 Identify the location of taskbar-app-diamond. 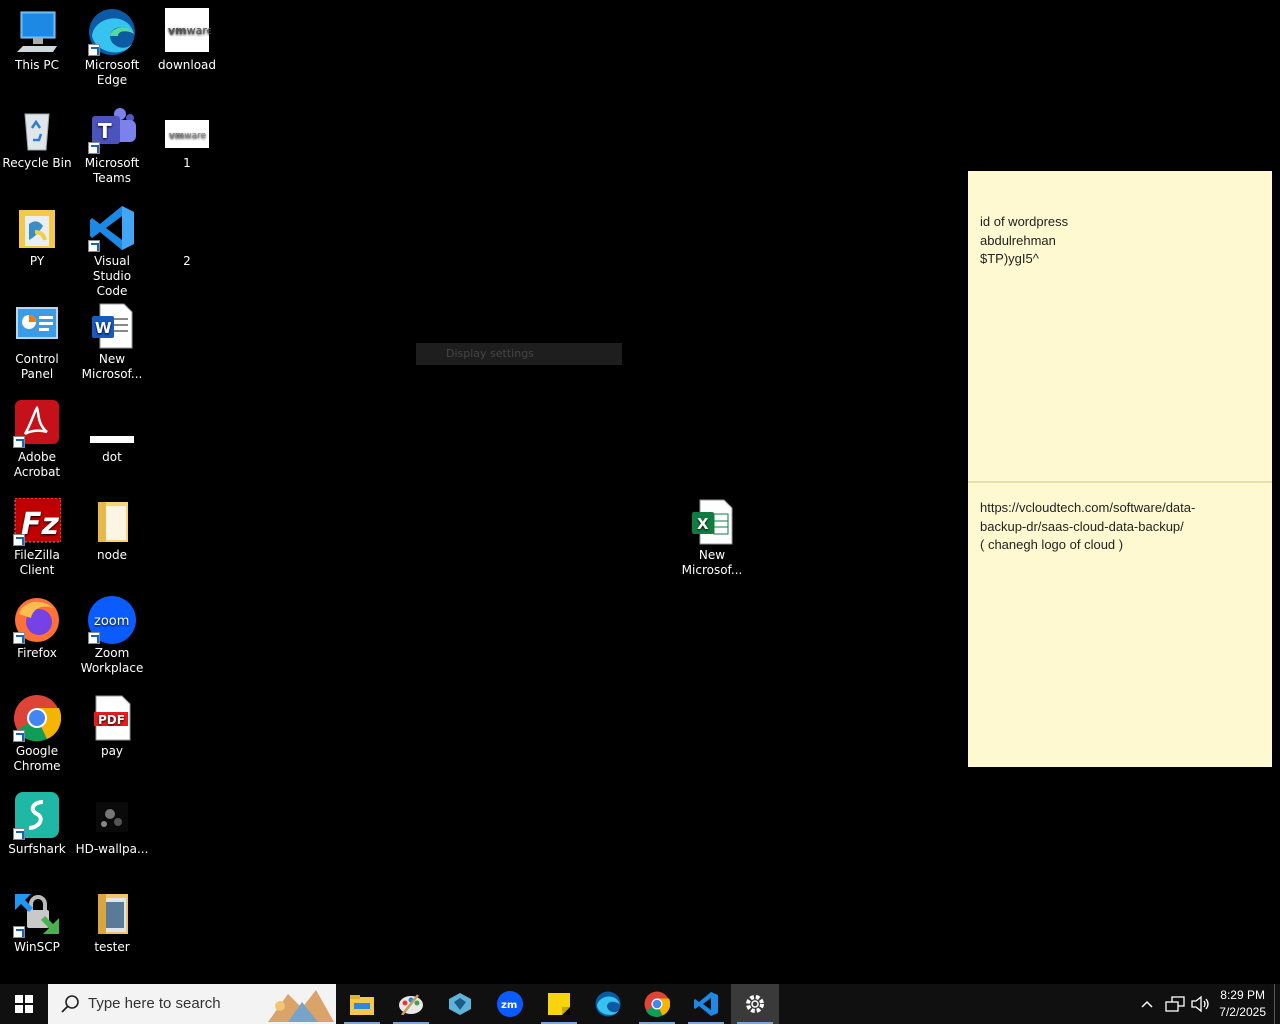
(460, 1004).